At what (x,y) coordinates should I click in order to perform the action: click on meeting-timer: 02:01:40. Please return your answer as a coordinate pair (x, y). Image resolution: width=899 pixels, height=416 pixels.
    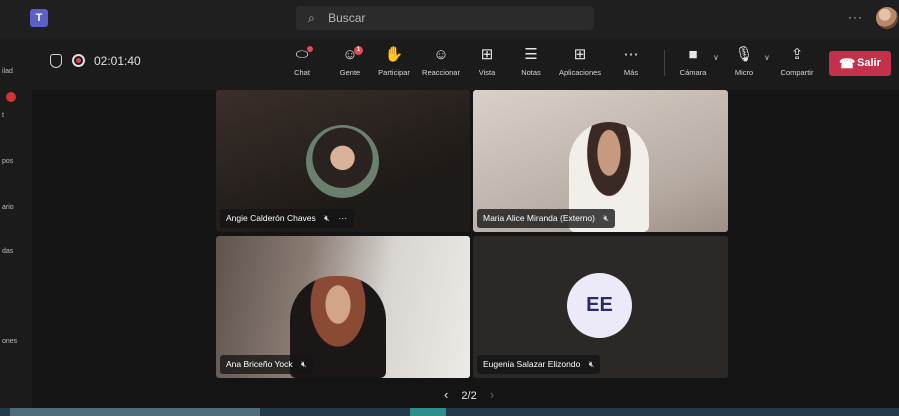
    Looking at the image, I should click on (117, 61).